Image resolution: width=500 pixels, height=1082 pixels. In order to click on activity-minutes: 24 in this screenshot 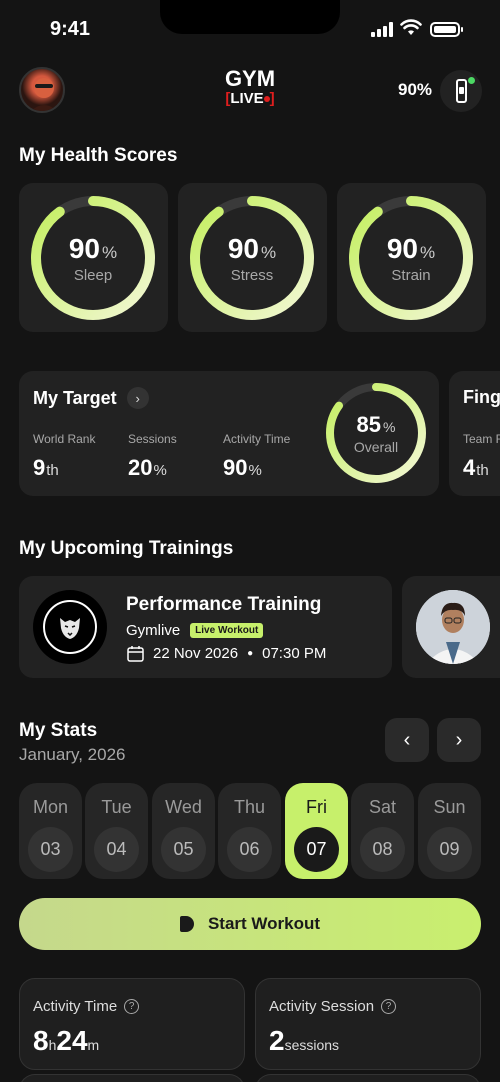, I will do `click(72, 1040)`.